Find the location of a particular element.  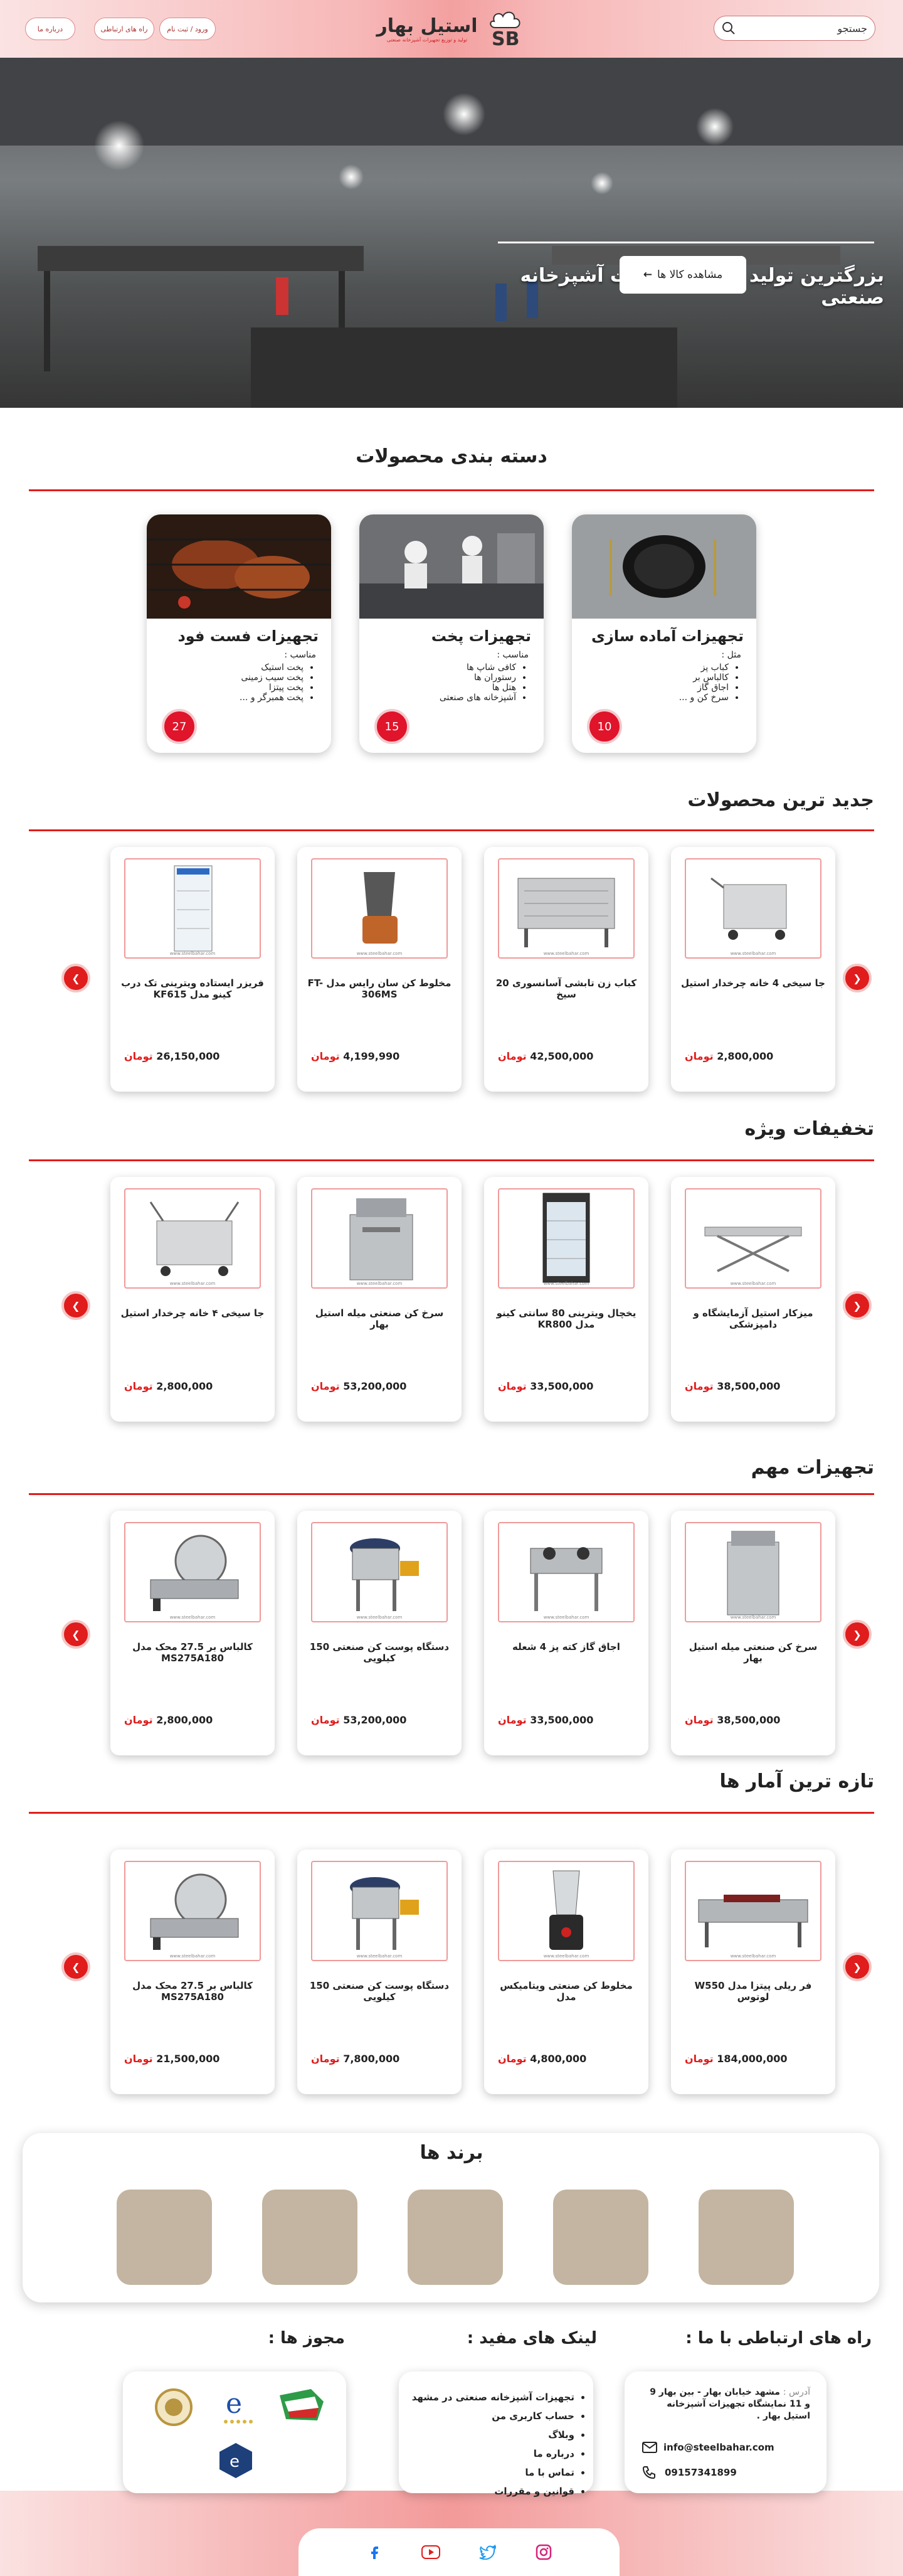

price-value: 2,800,000 is located at coordinates (184, 1386).